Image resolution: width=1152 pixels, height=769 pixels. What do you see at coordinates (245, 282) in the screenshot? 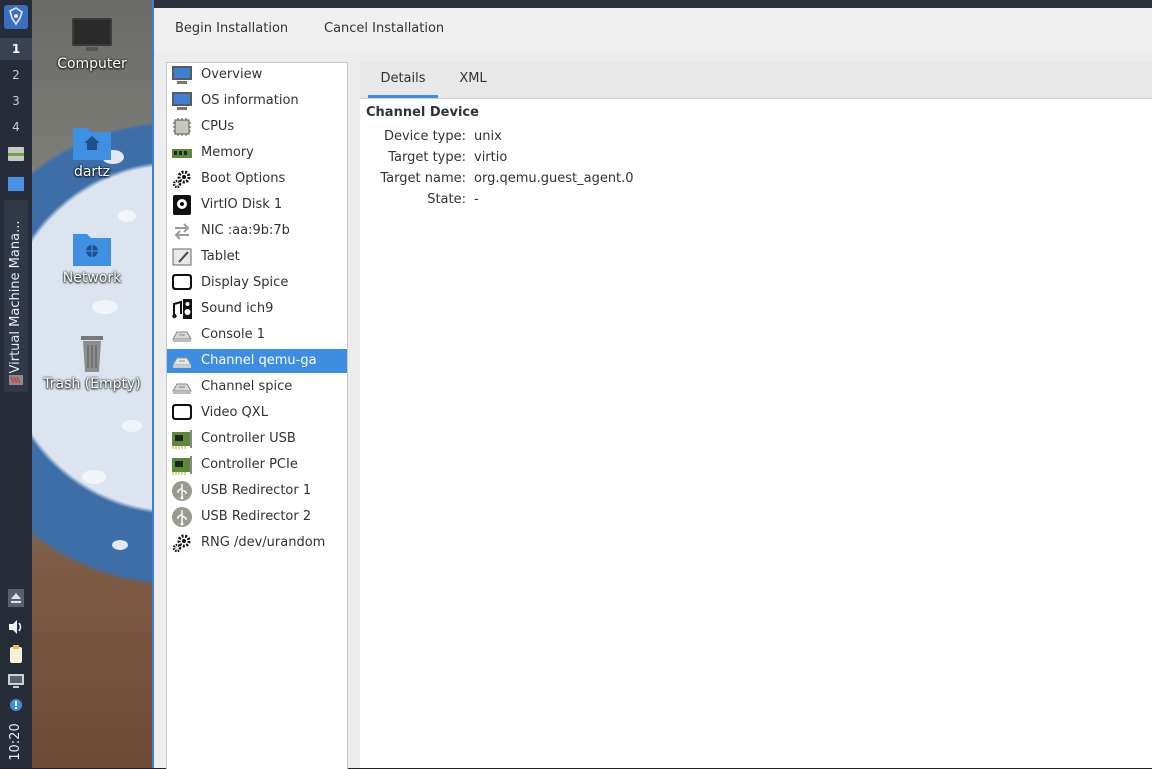
I see `hardware-item-label: Display Spice` at bounding box center [245, 282].